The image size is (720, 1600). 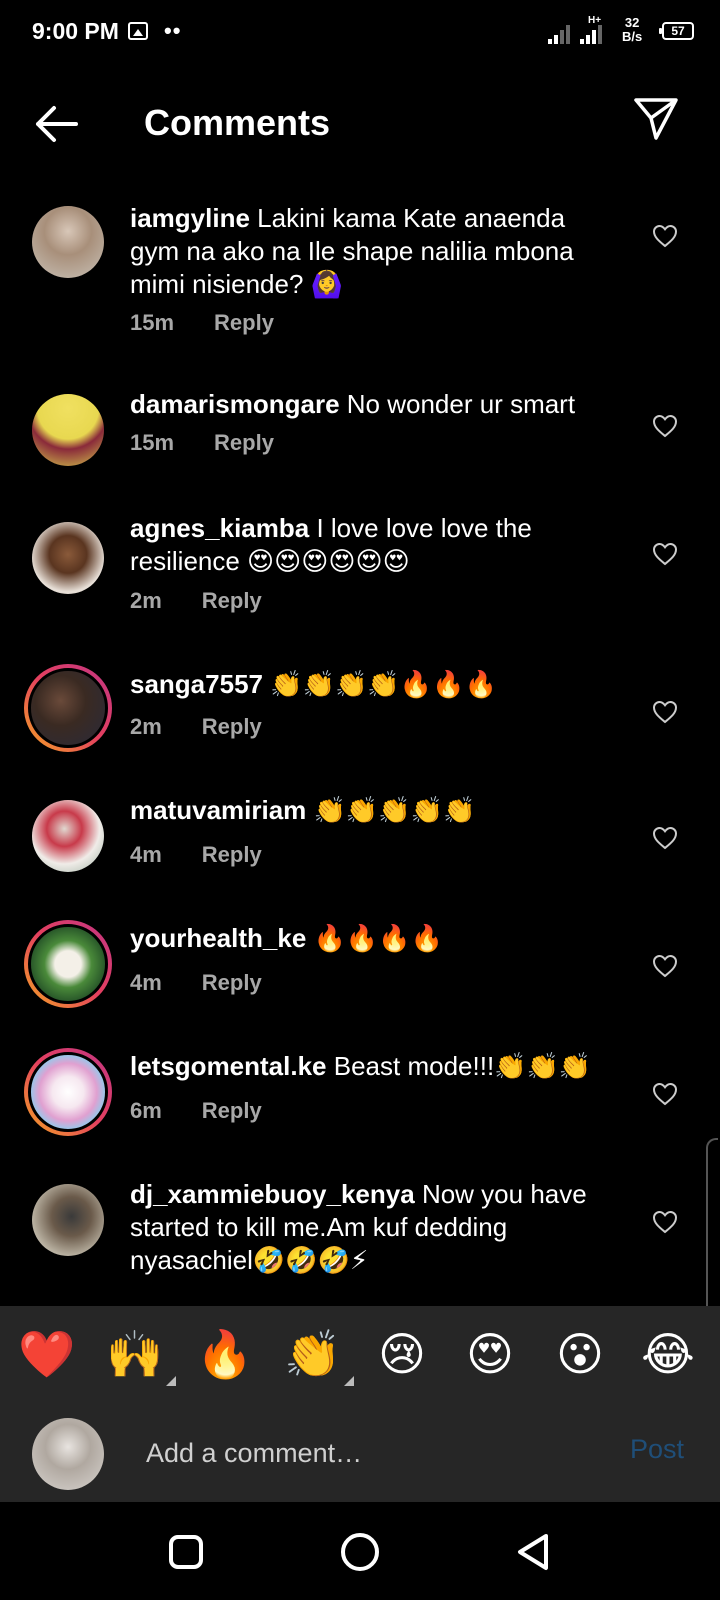 I want to click on header: Comments, so click(x=360, y=123).